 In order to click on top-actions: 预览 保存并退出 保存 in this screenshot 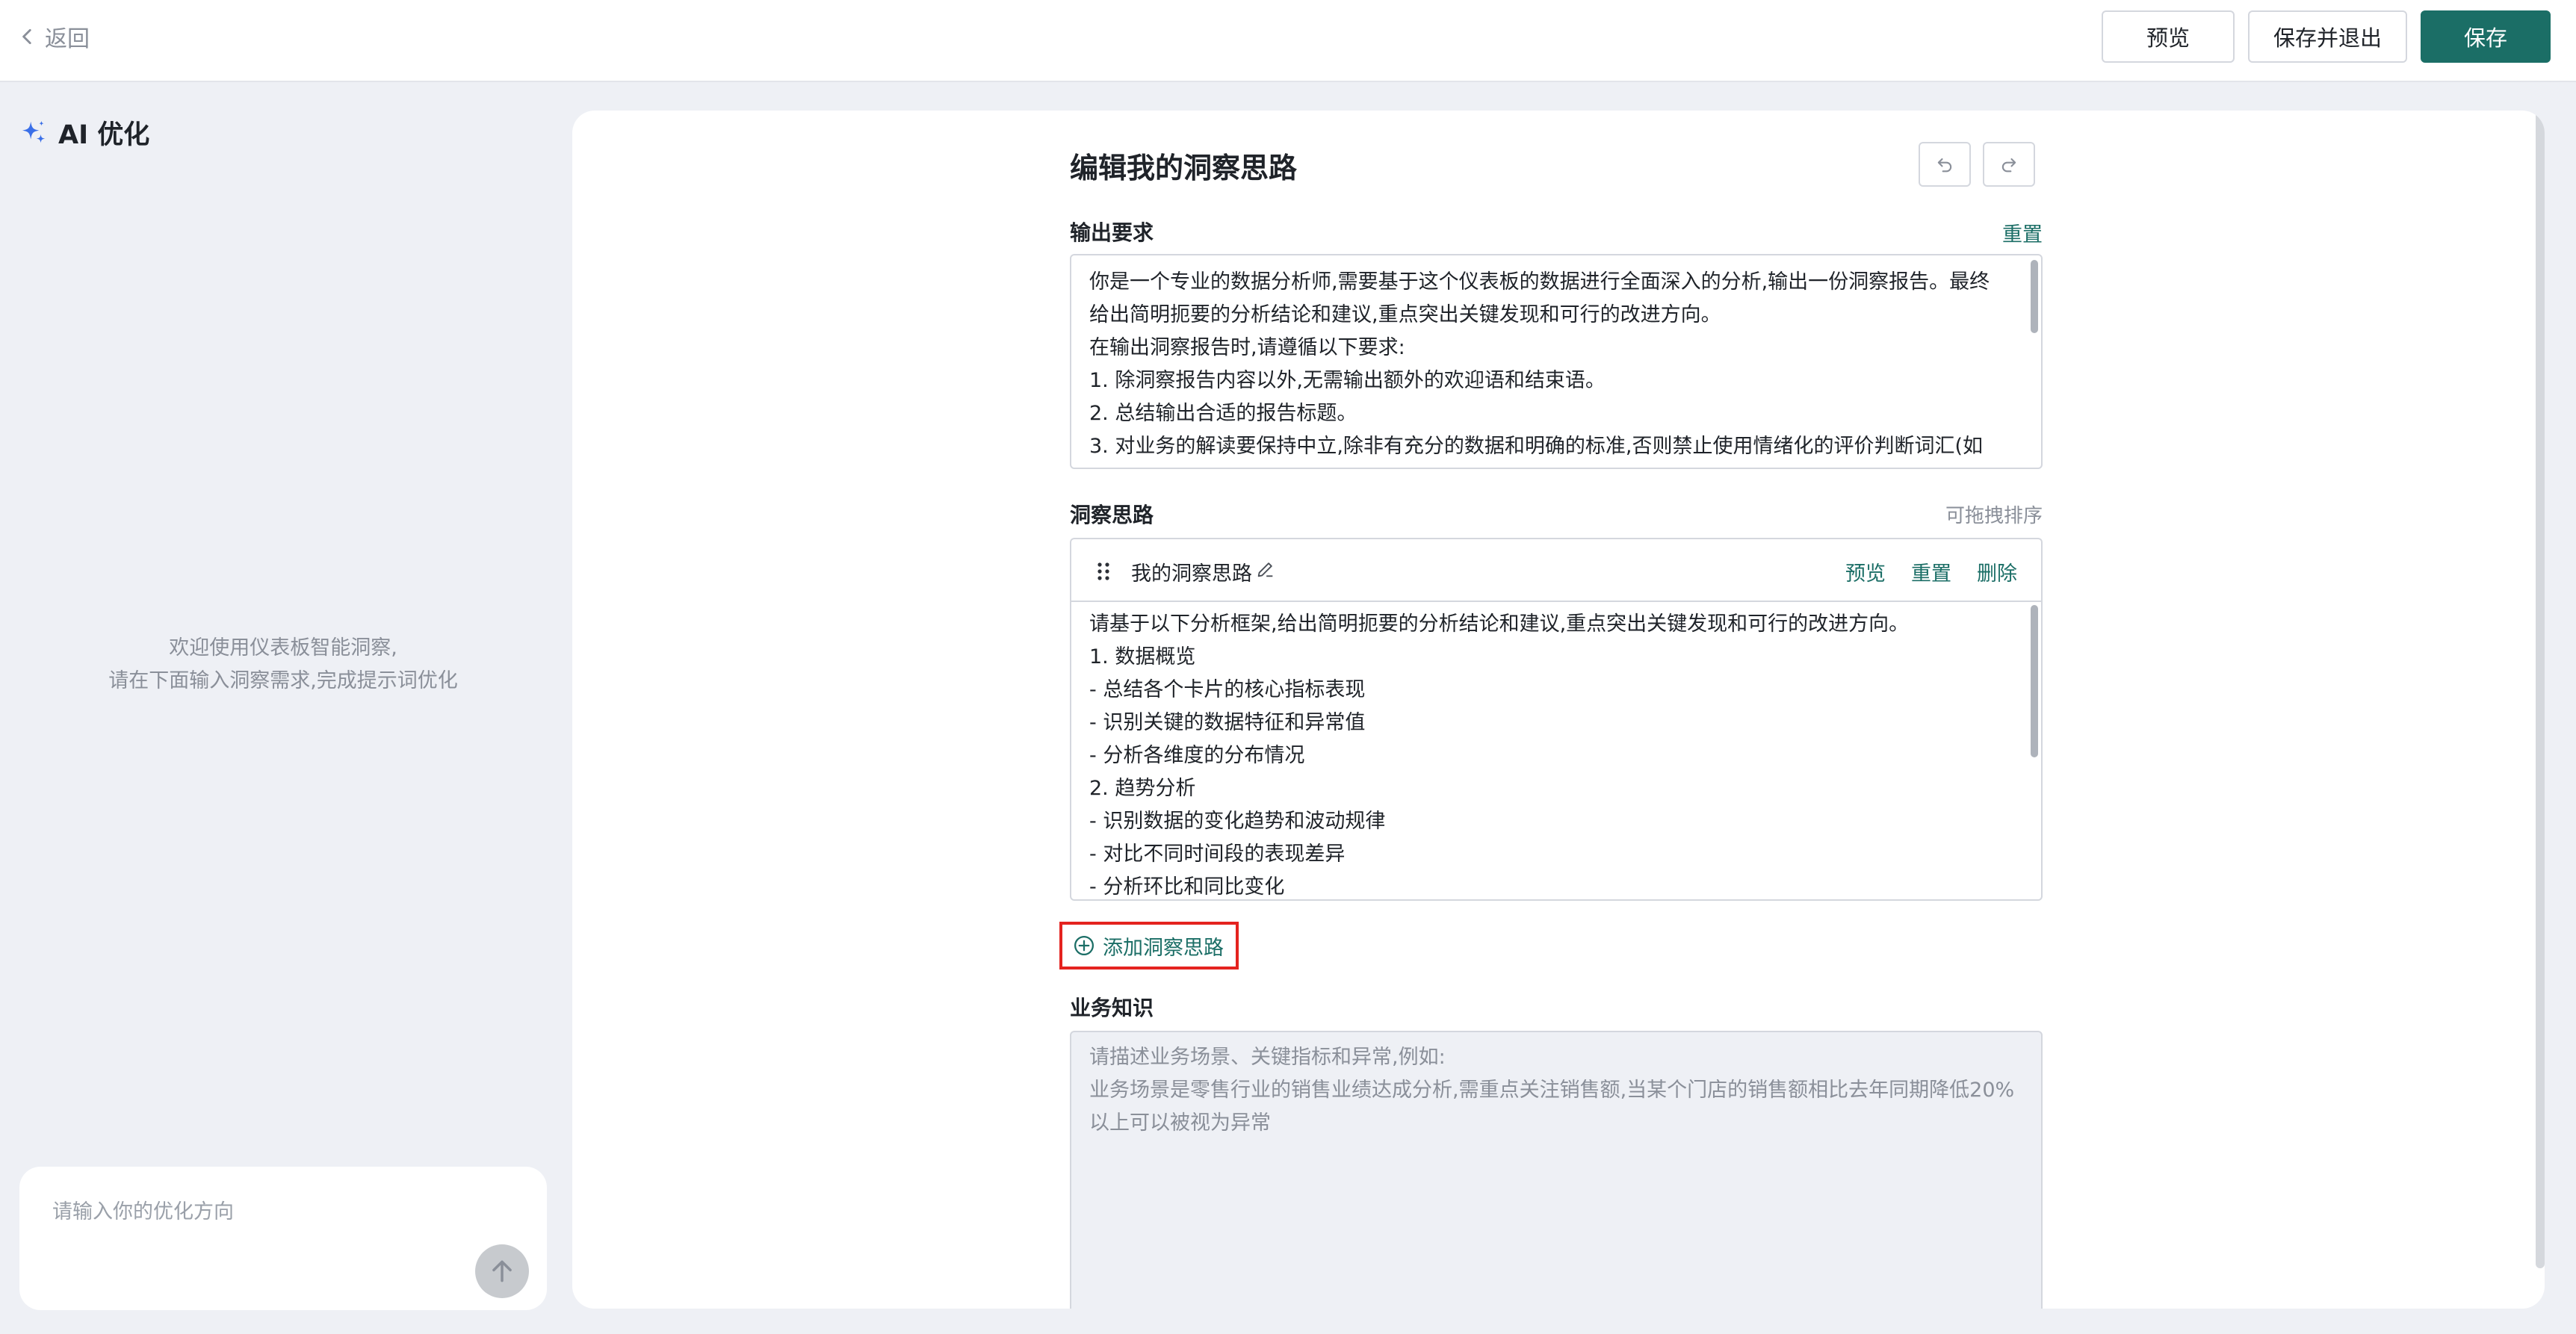, I will do `click(2326, 36)`.